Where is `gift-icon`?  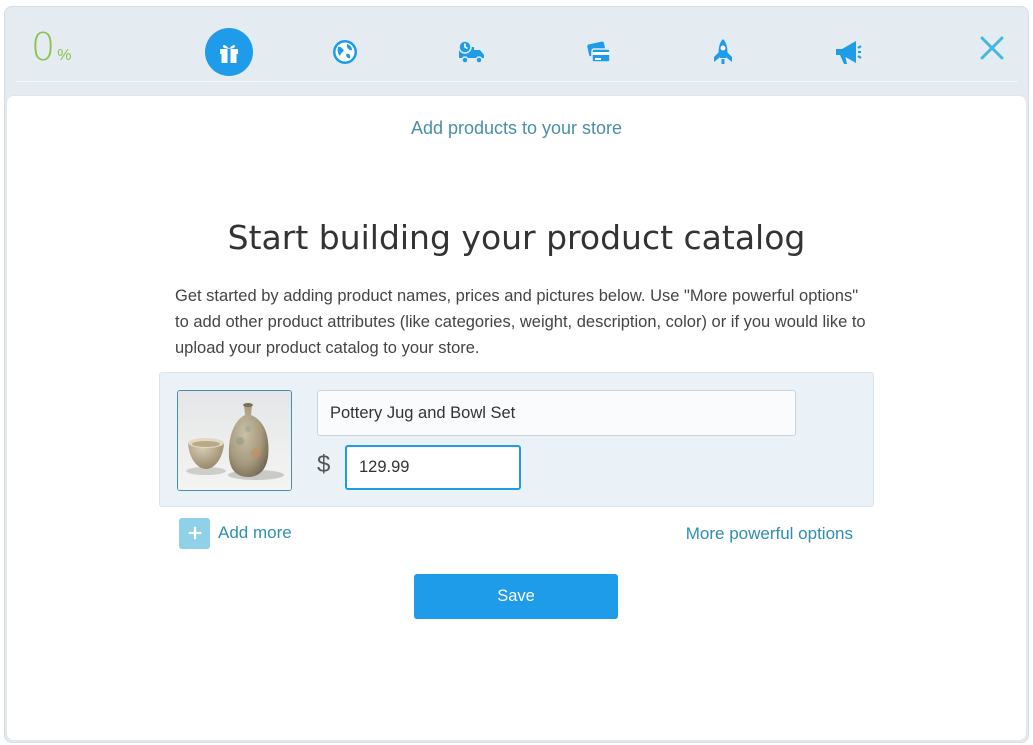
gift-icon is located at coordinates (229, 54).